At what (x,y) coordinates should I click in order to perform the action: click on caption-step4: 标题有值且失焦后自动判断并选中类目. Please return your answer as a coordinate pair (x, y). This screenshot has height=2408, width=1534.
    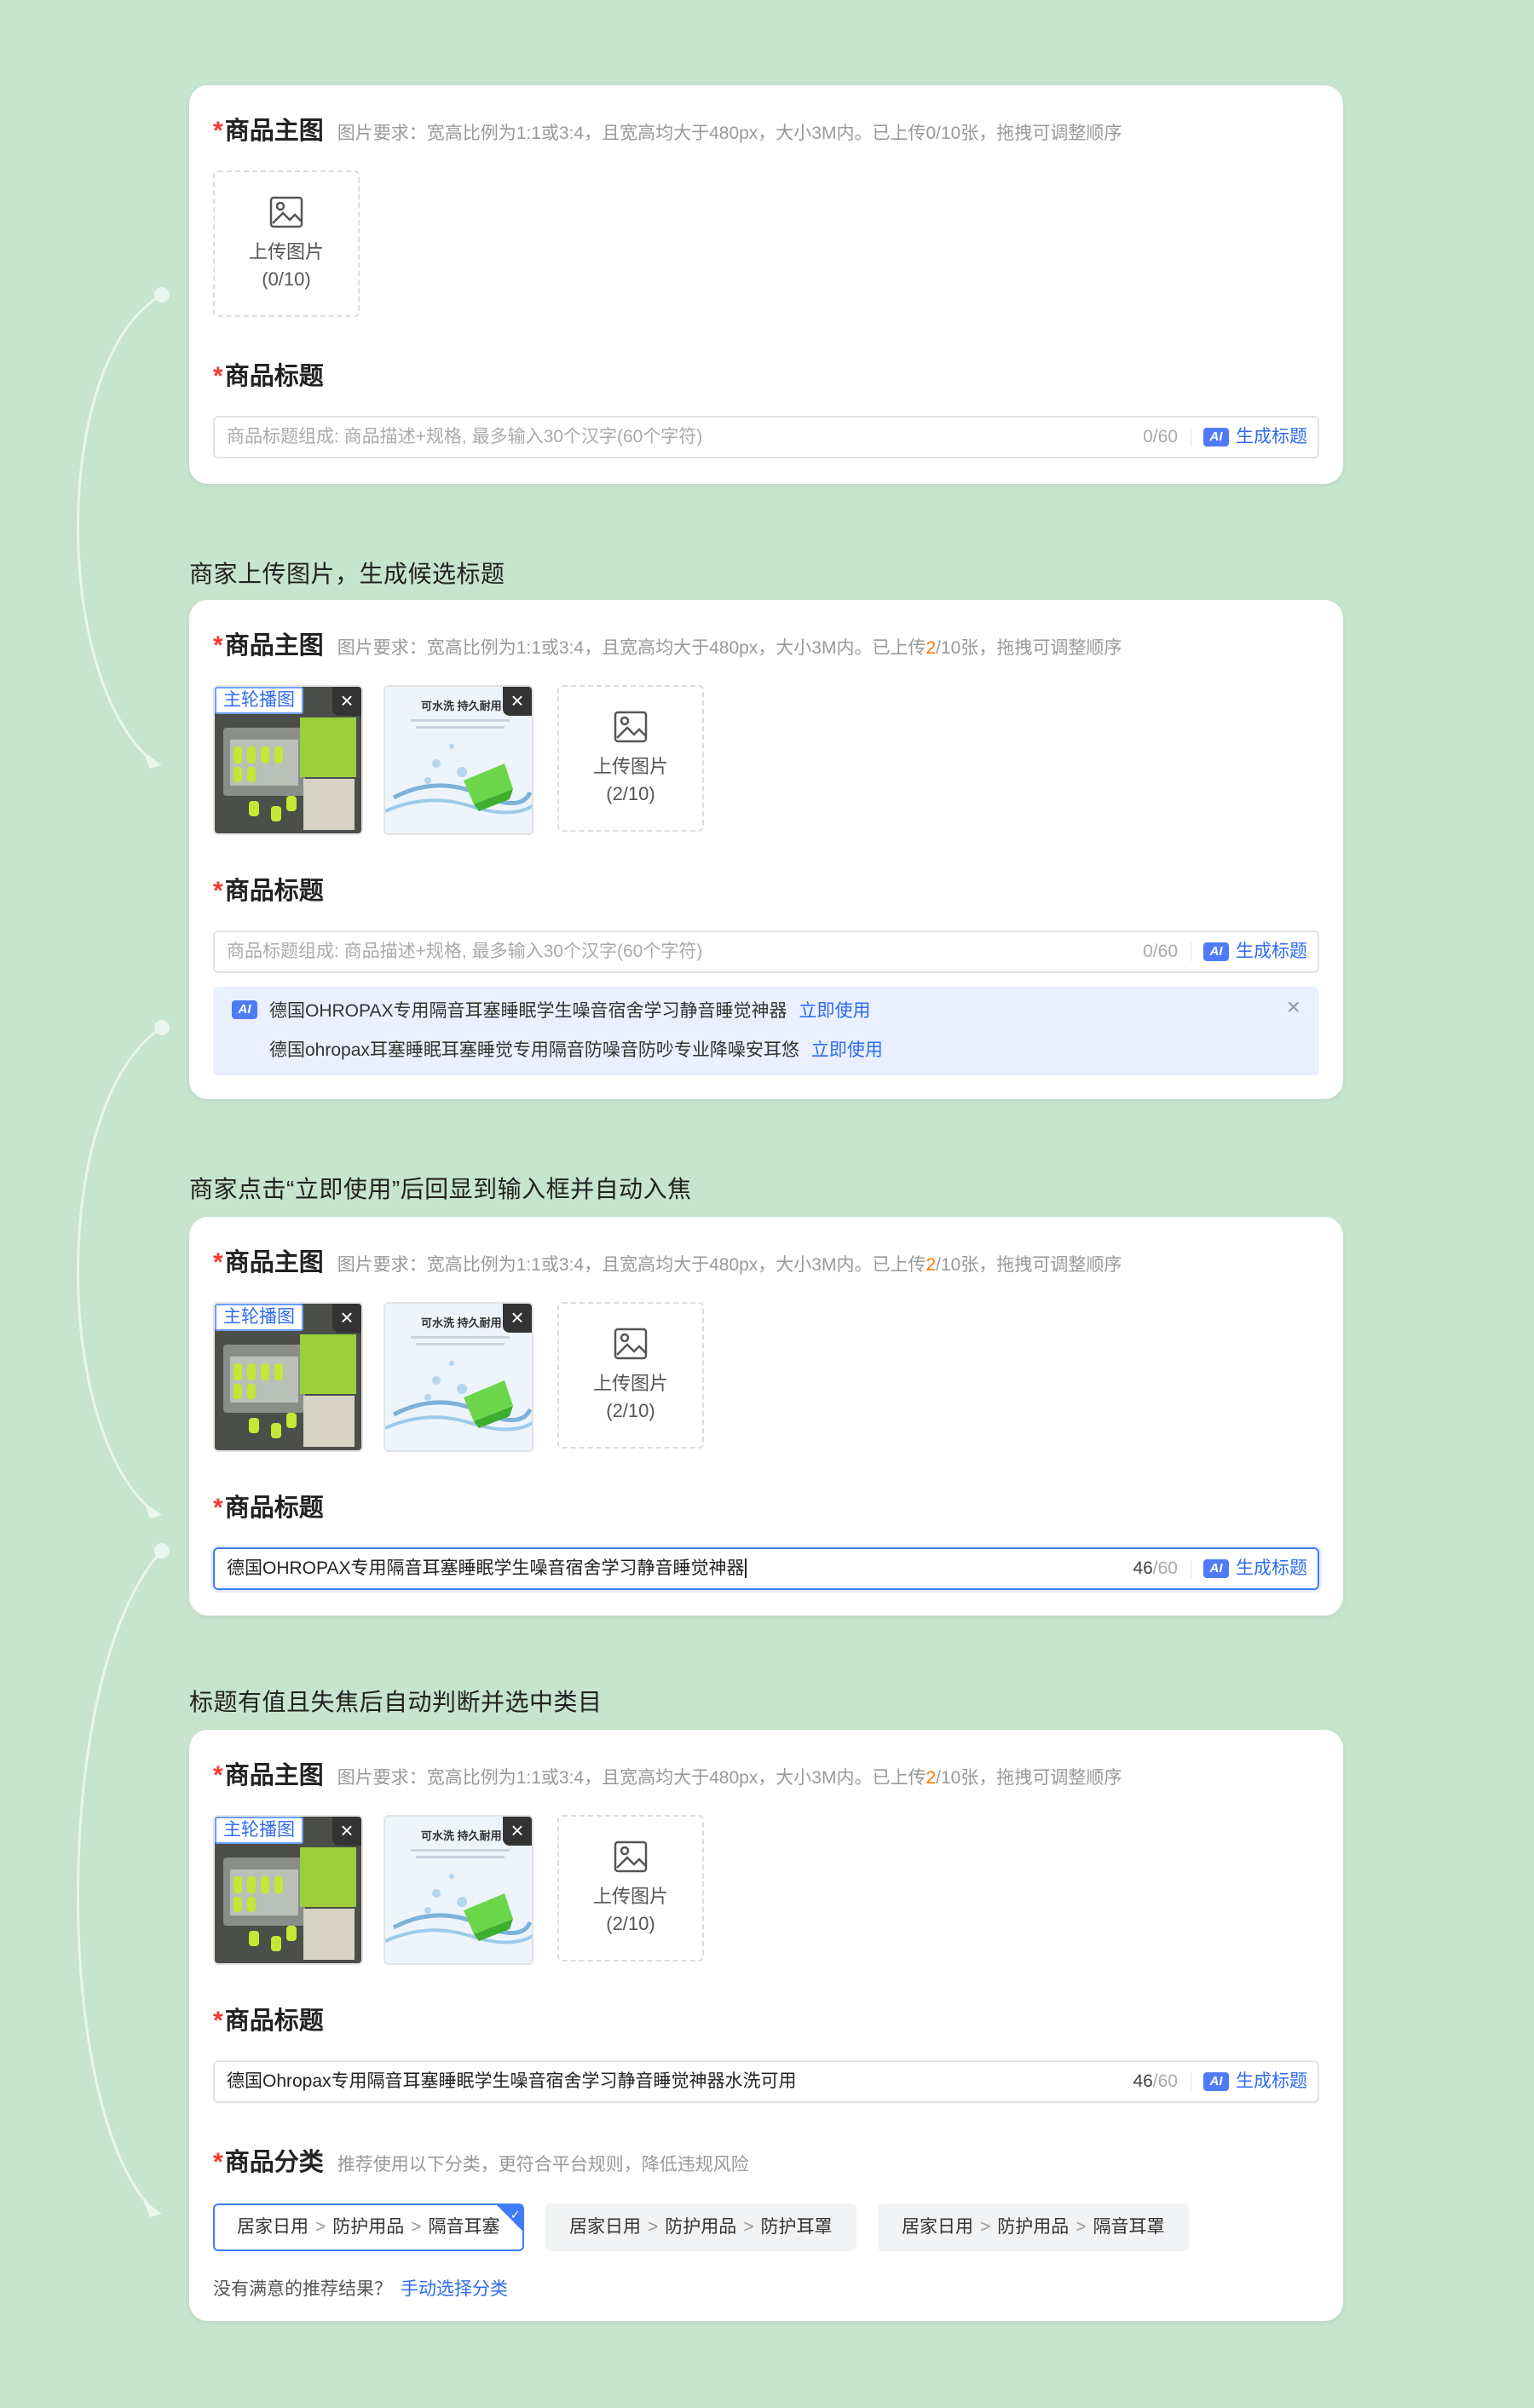
    Looking at the image, I should click on (396, 1702).